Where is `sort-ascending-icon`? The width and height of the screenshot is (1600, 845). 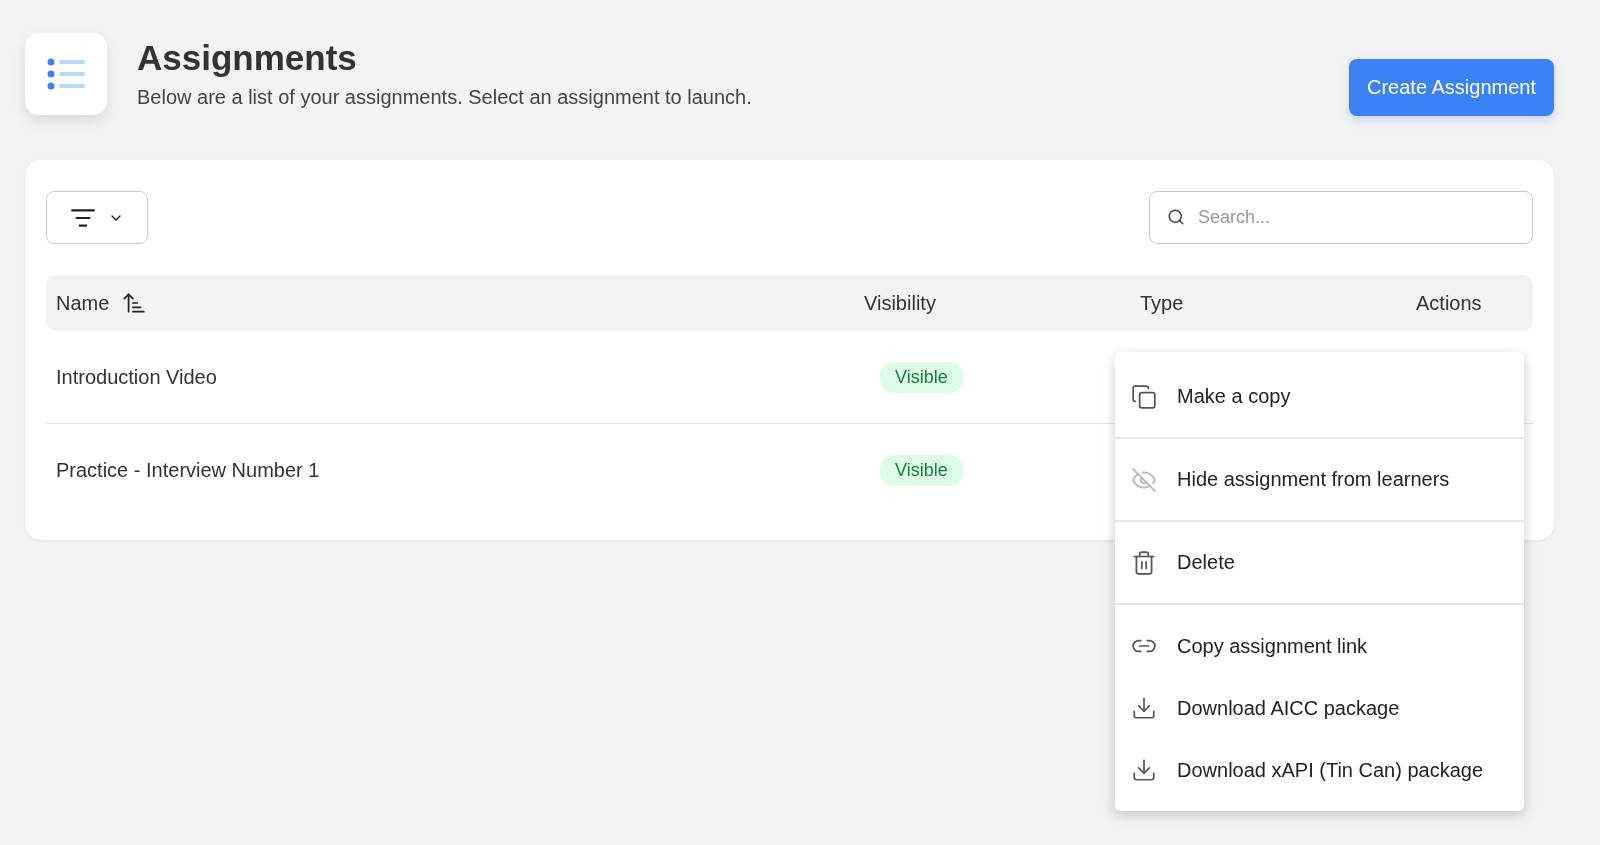
sort-ascending-icon is located at coordinates (134, 303).